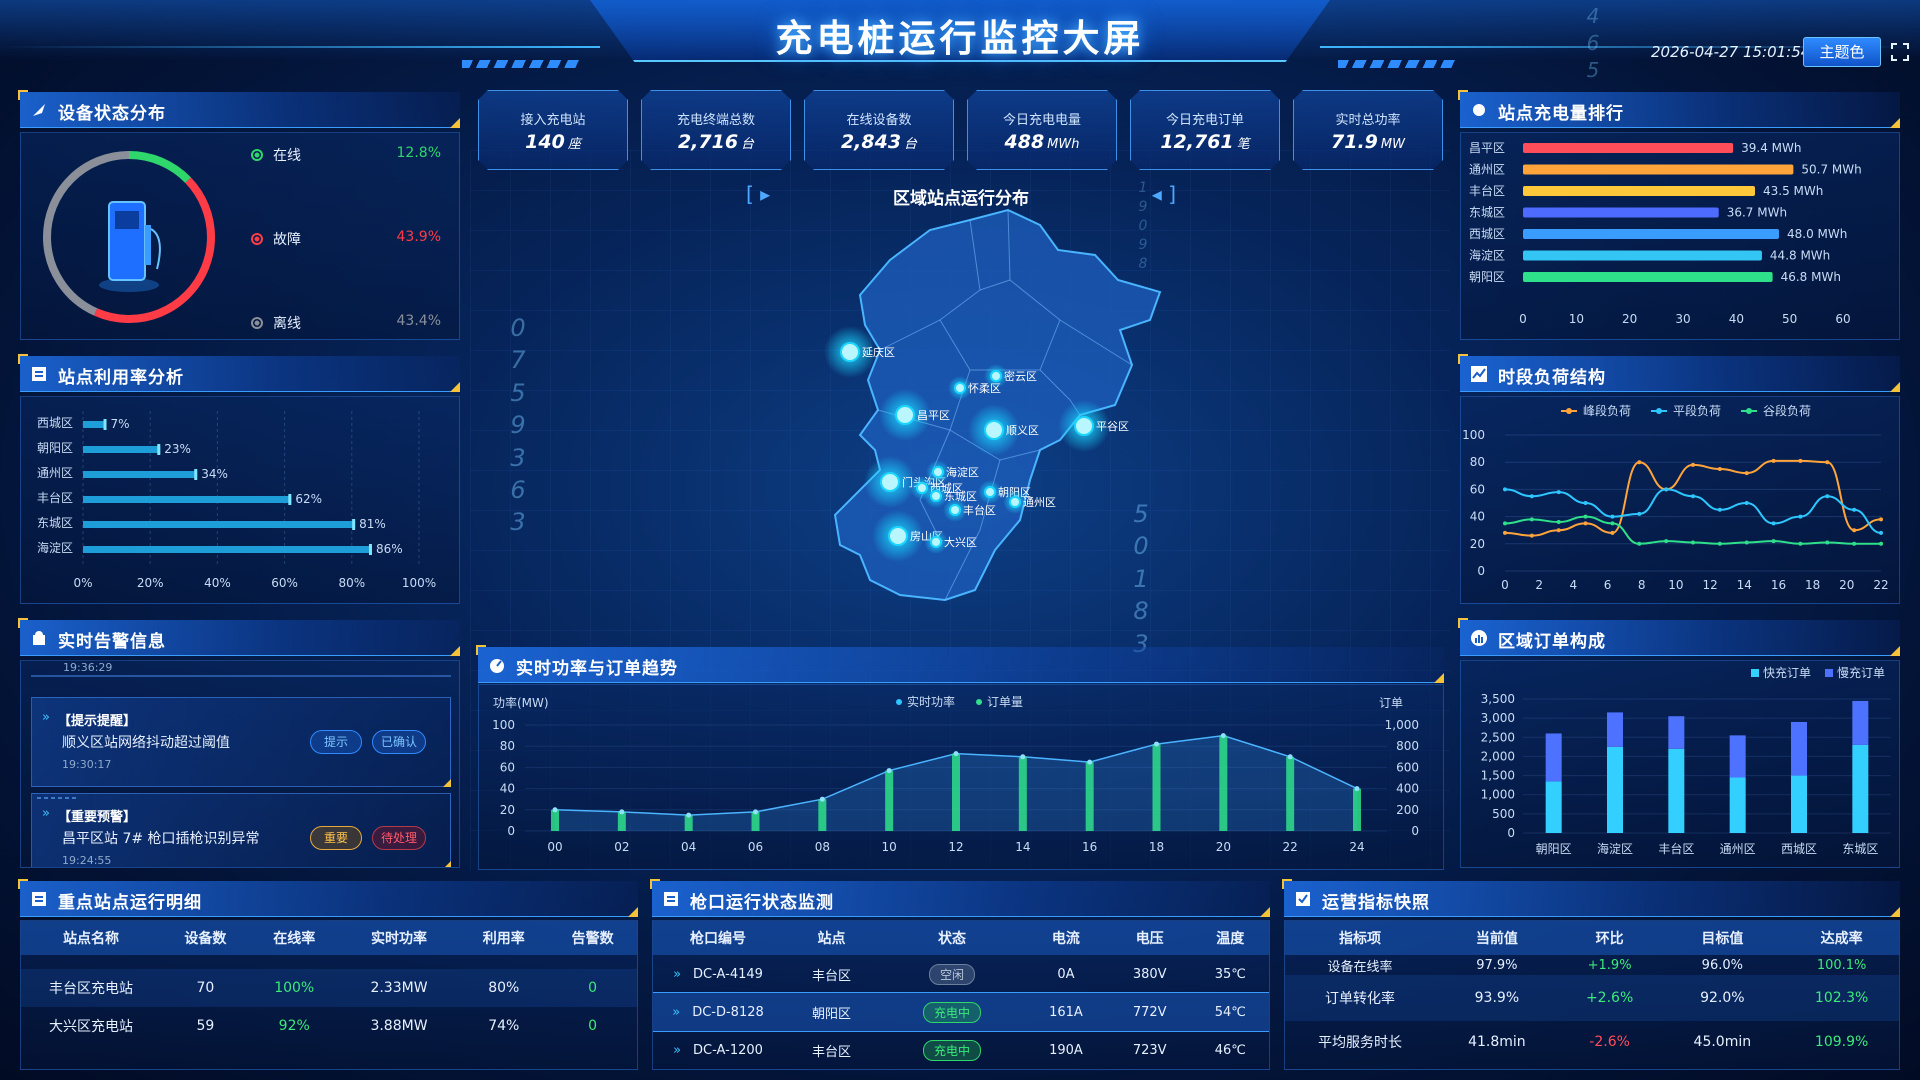 This screenshot has width=1920, height=1080. I want to click on status-dot, so click(257, 239).